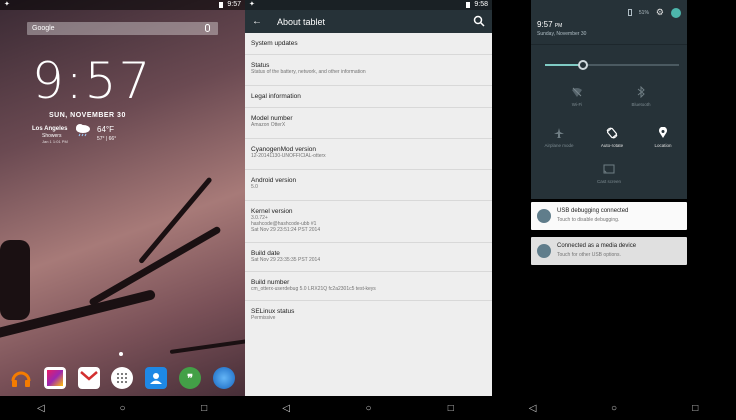  Describe the element at coordinates (91, 81) in the screenshot. I see `clock-widget: 9:57` at that location.